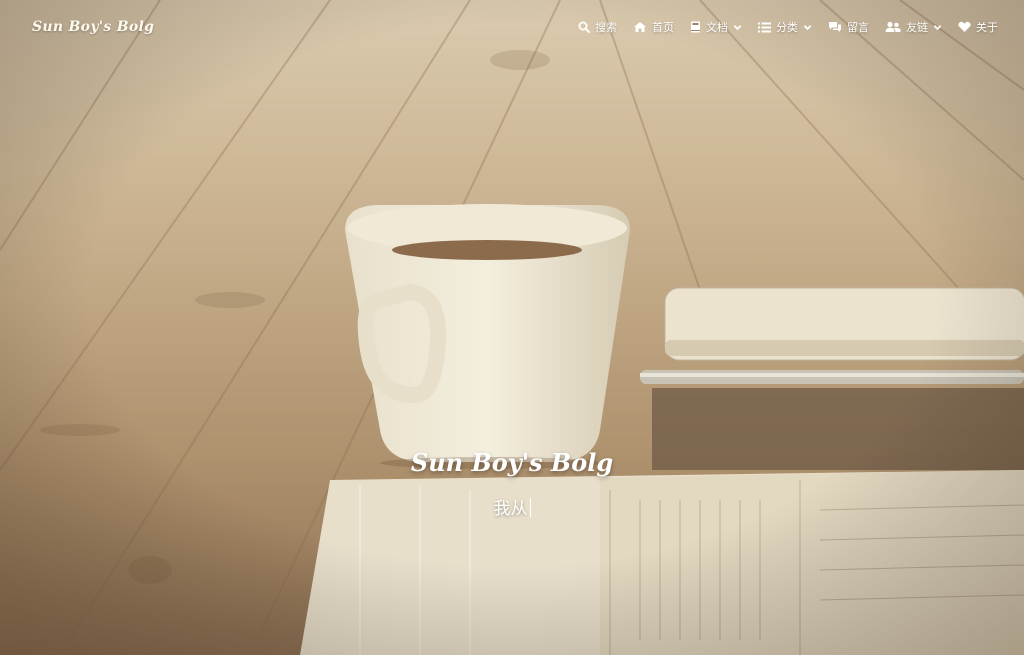 This screenshot has width=1024, height=655. I want to click on typed-subtitle-text: 我从, so click(510, 509).